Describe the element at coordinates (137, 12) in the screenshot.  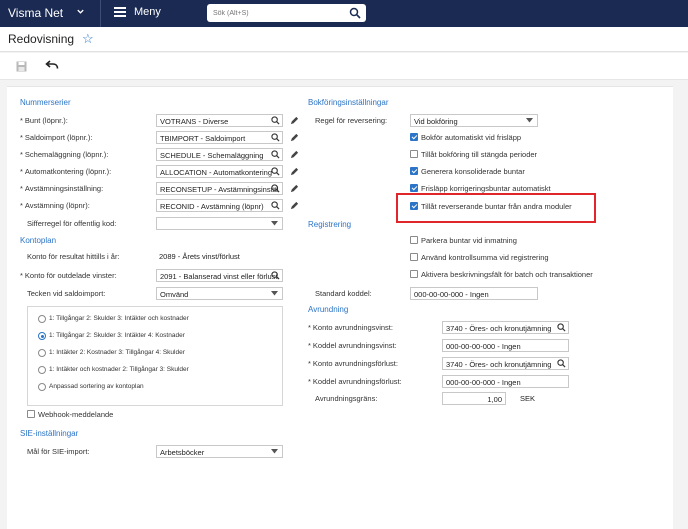
I see `menu-button: Meny` at that location.